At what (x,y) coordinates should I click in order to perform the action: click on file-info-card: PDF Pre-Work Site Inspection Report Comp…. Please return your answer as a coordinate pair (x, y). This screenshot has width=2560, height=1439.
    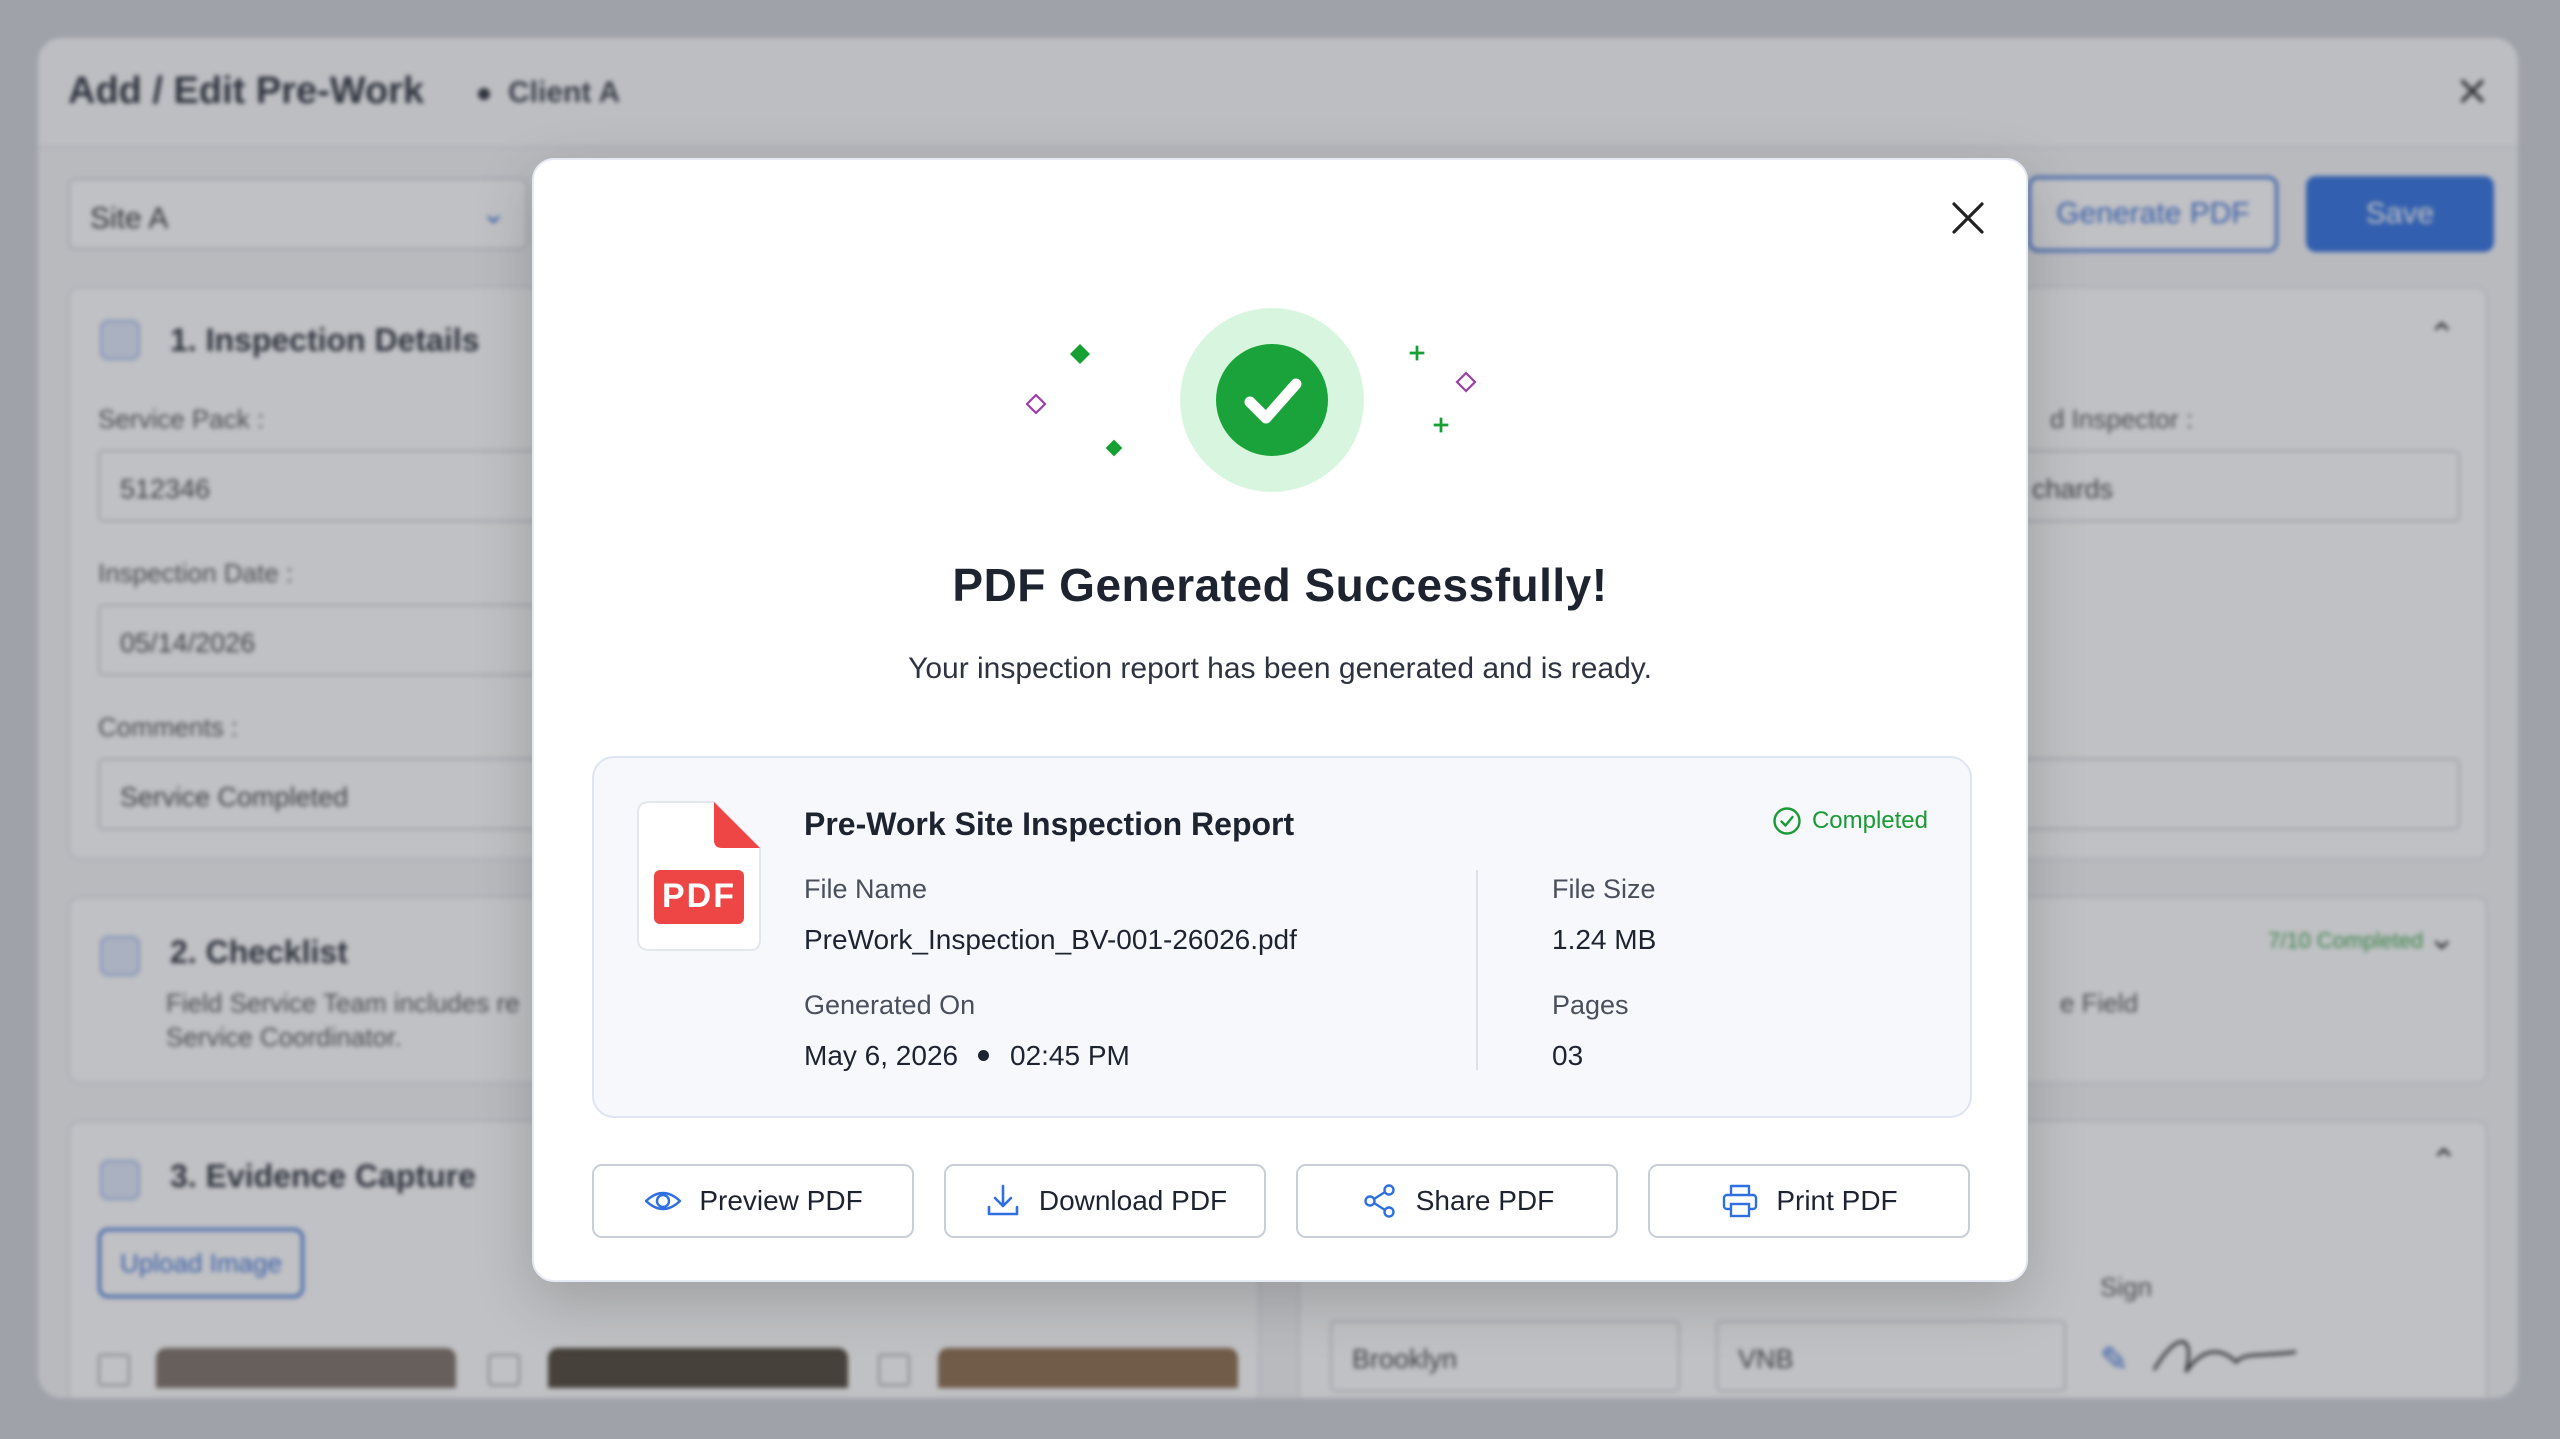
    Looking at the image, I should click on (1282, 937).